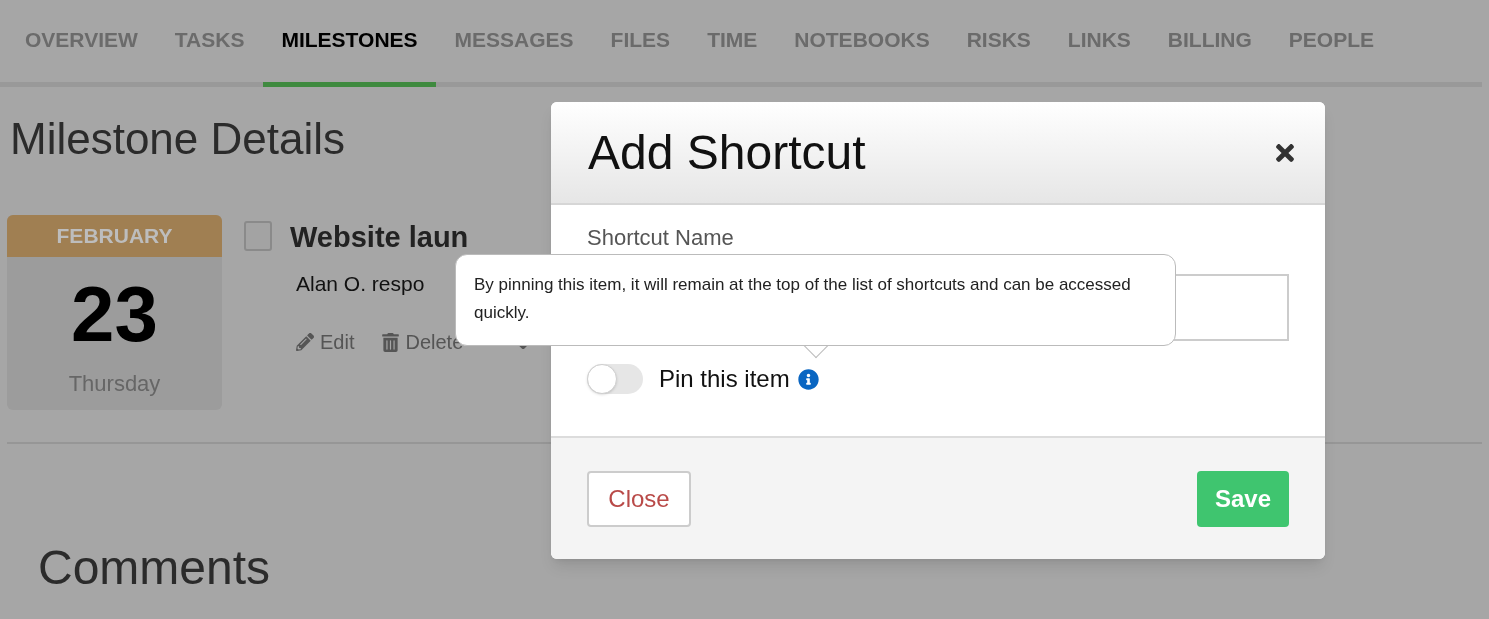 The width and height of the screenshot is (1489, 619). Describe the element at coordinates (1209, 55) in the screenshot. I see `tab: BILLING` at that location.